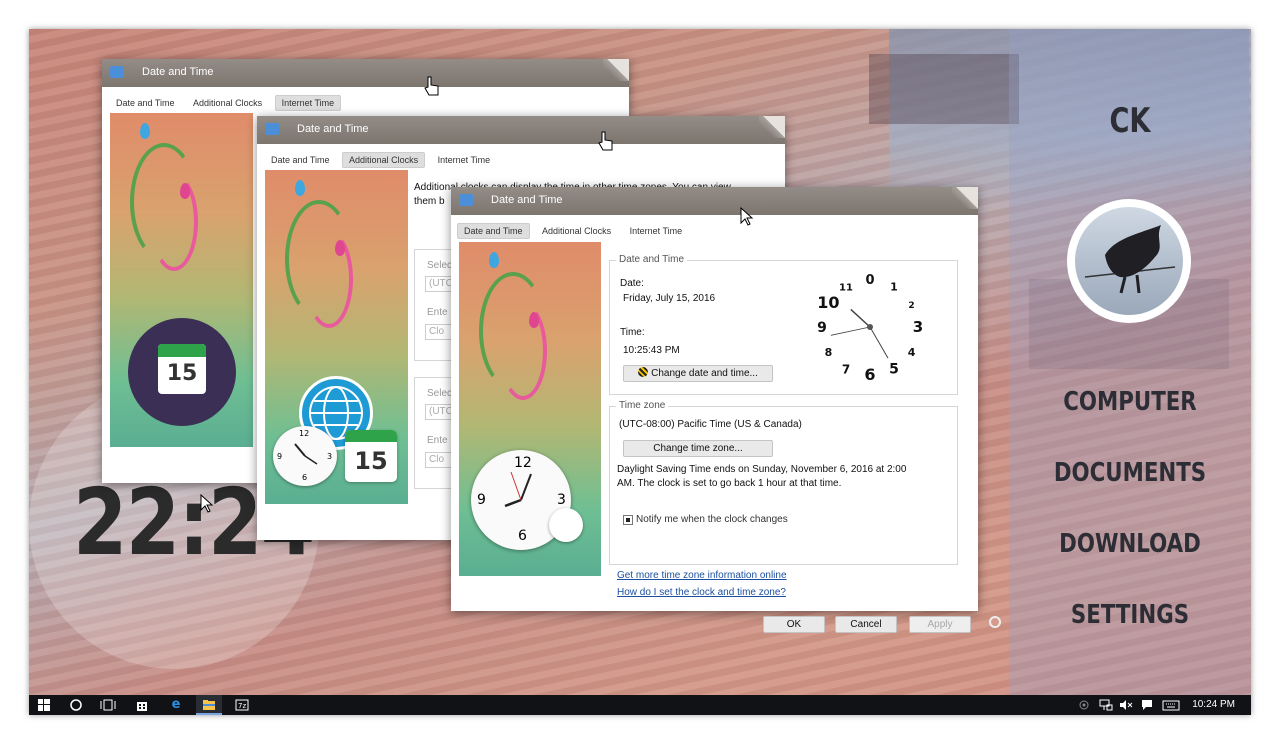 Image resolution: width=1280 pixels, height=745 pixels. I want to click on taskbar-clock: 10:24 PM, so click(1213, 705).